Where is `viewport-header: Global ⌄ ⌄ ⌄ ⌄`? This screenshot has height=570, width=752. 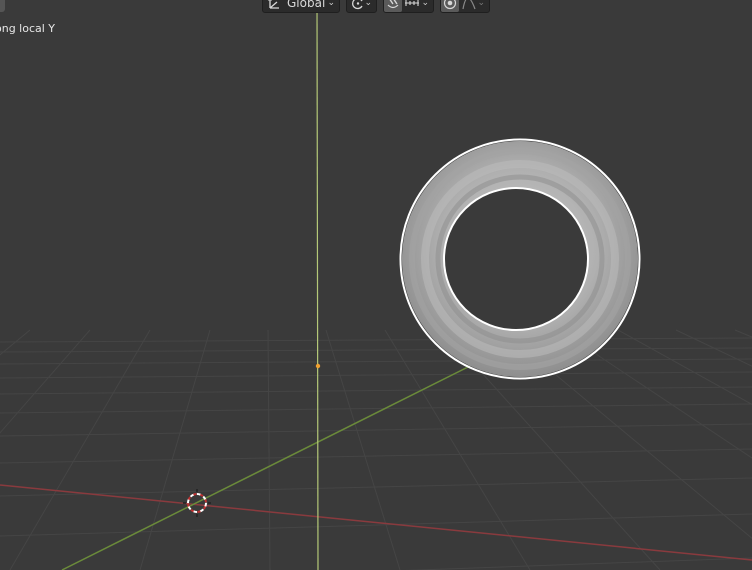
viewport-header: Global ⌄ ⌄ ⌄ ⌄ is located at coordinates (376, 7).